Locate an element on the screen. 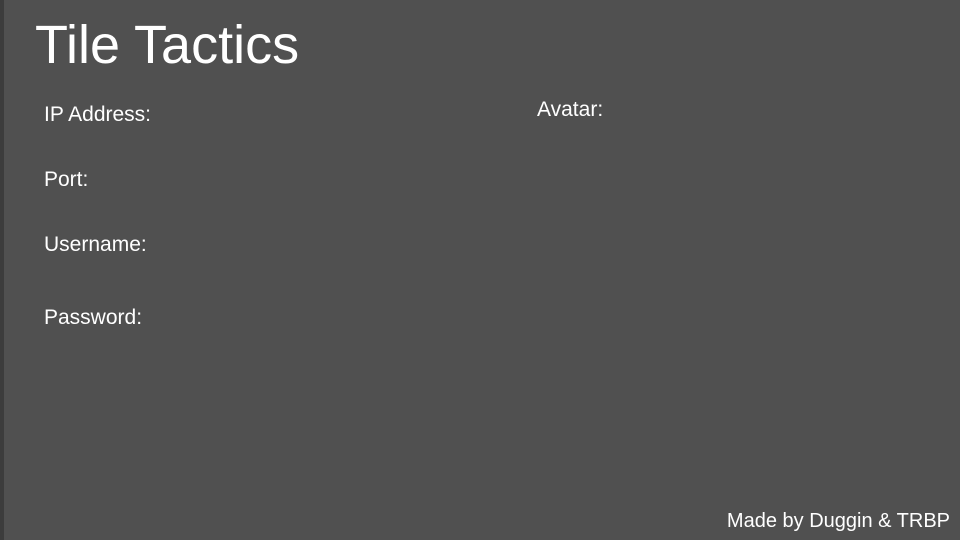  game-title: Tile Tactics is located at coordinates (167, 45).